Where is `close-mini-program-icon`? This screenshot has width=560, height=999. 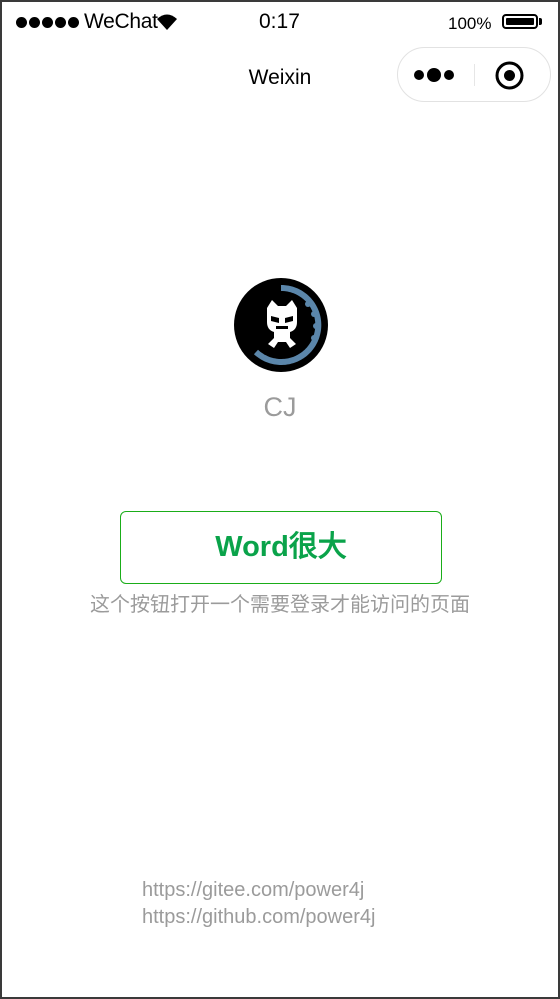
close-mini-program-icon is located at coordinates (509, 75).